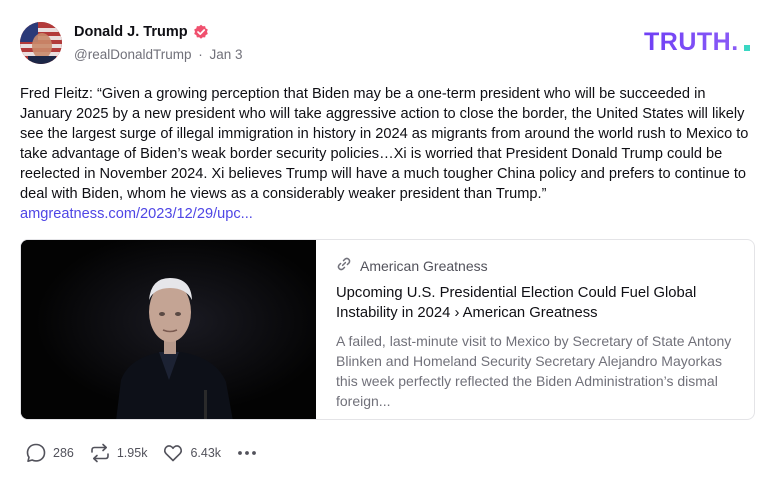 The image size is (777, 483). I want to click on truth-logo-graphic: TRUTH., so click(697, 42).